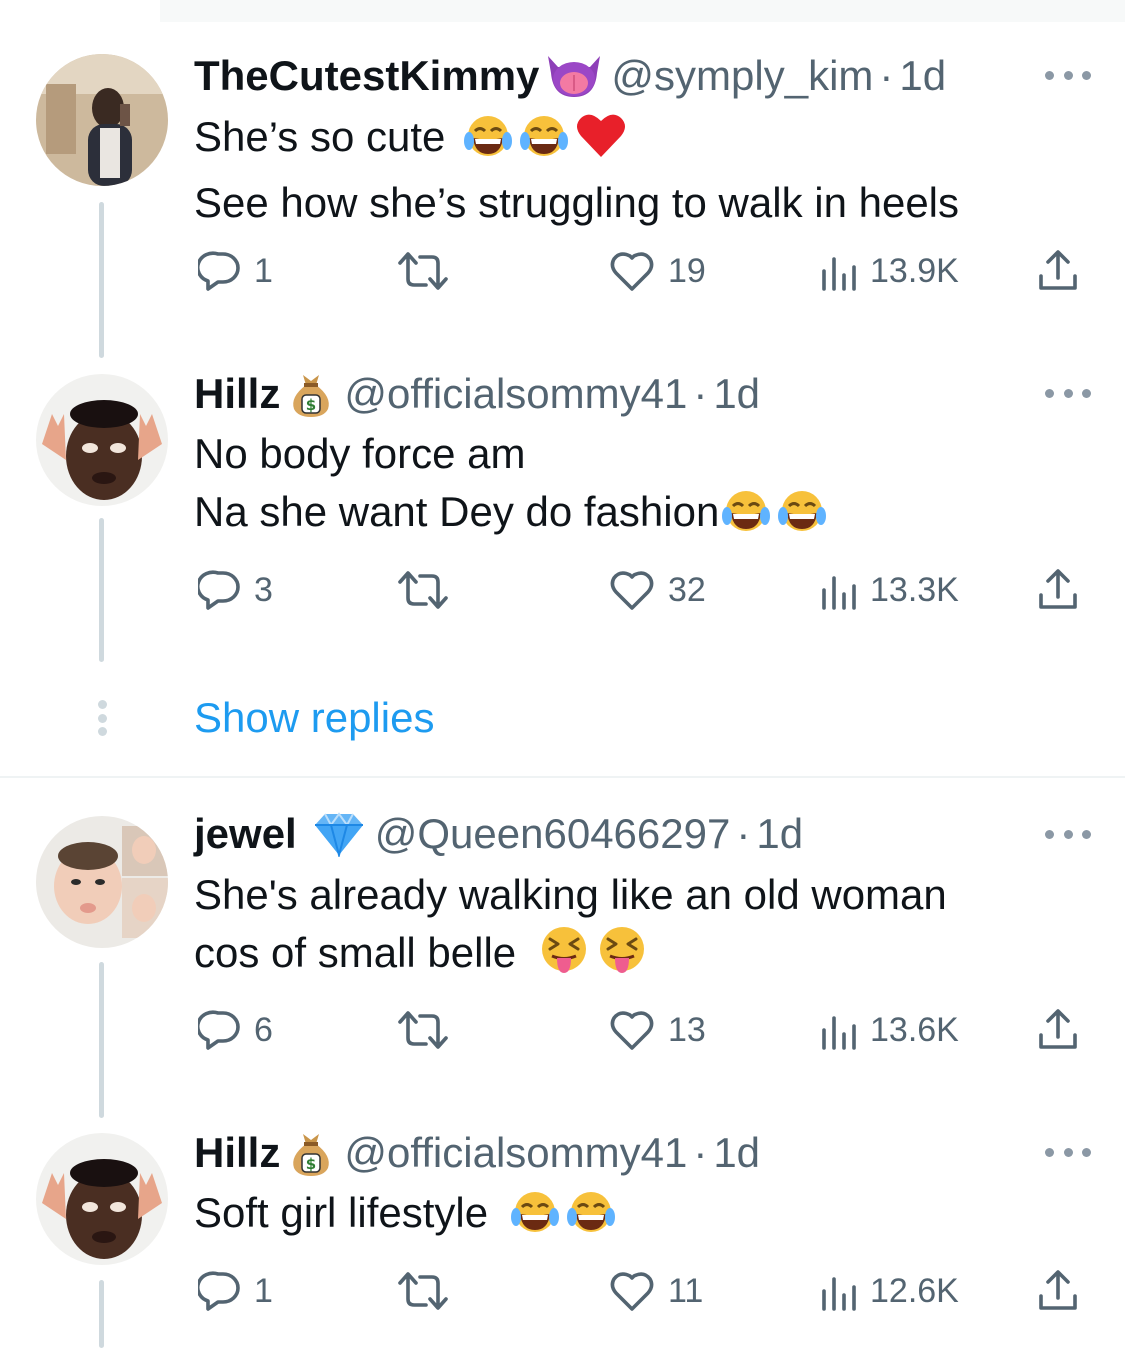  Describe the element at coordinates (687, 270) in the screenshot. I see `like-count: 19` at that location.